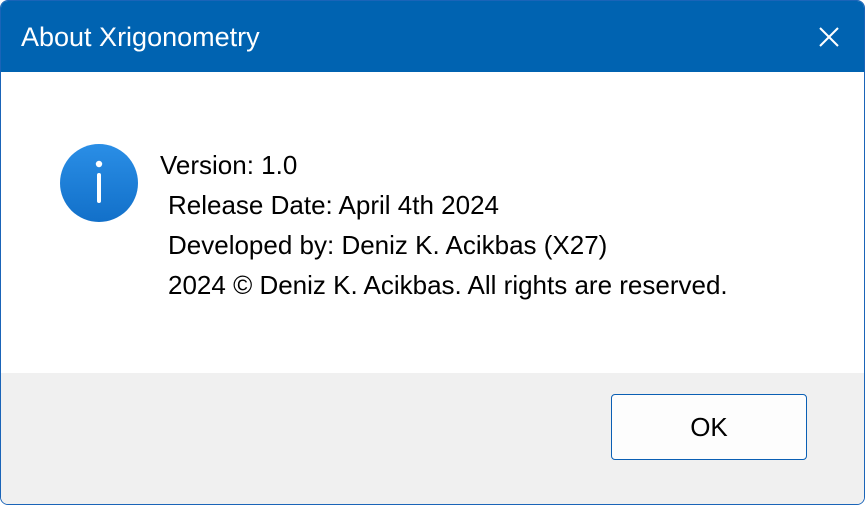  Describe the element at coordinates (432, 36) in the screenshot. I see `title-bar: About Xrigonometry` at that location.